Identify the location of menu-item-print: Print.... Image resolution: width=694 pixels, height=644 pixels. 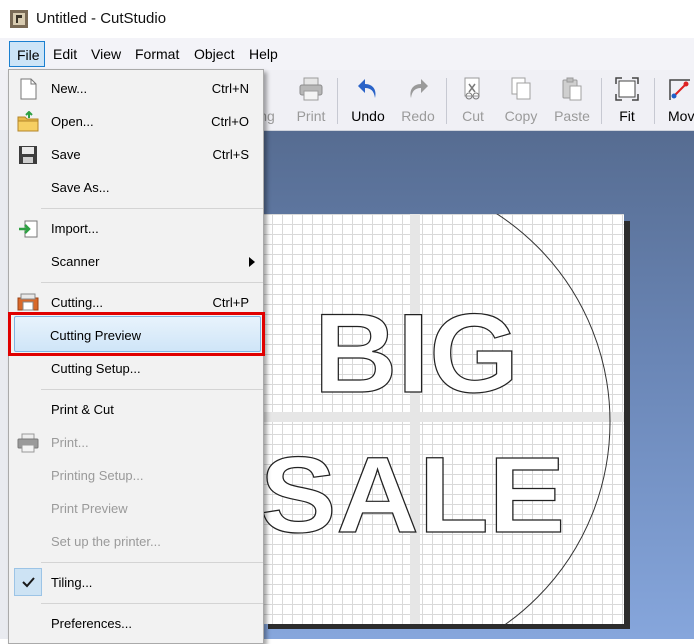
(136, 443).